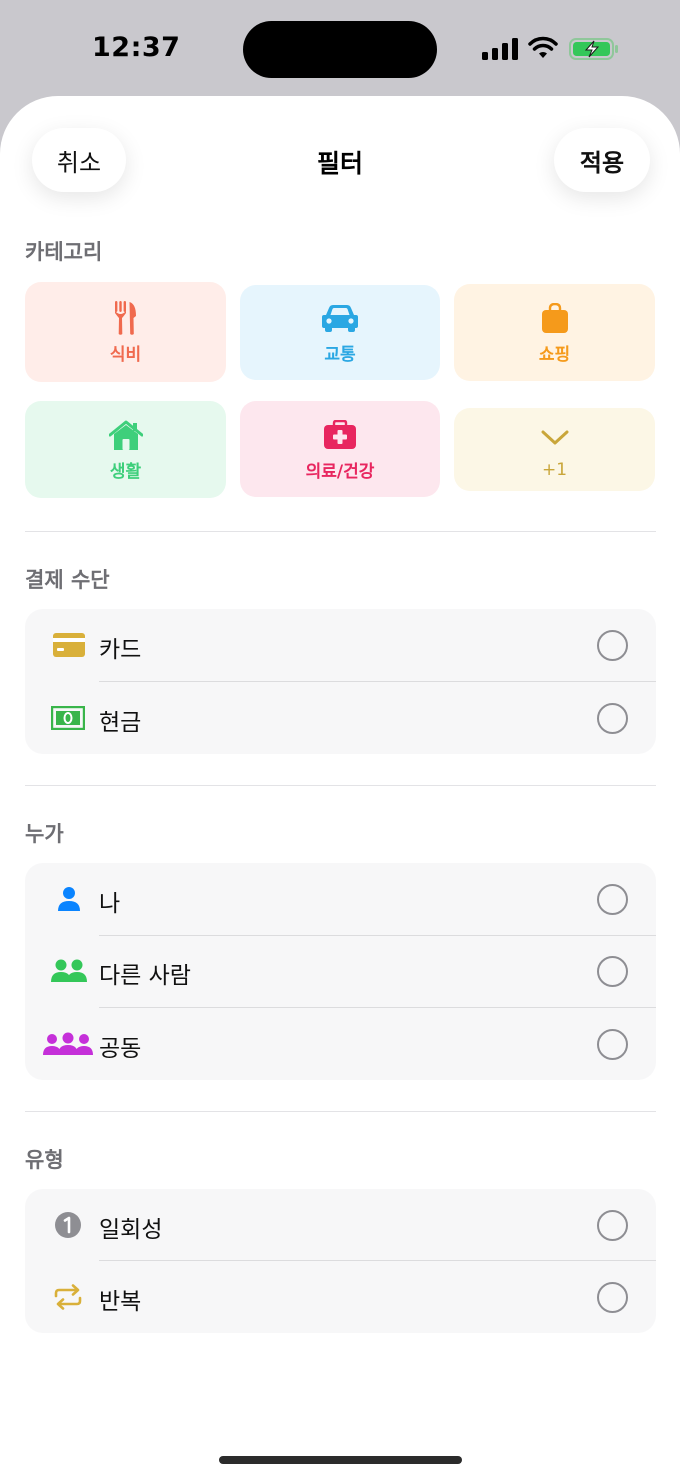  I want to click on status-bar: 12:37, so click(340, 48).